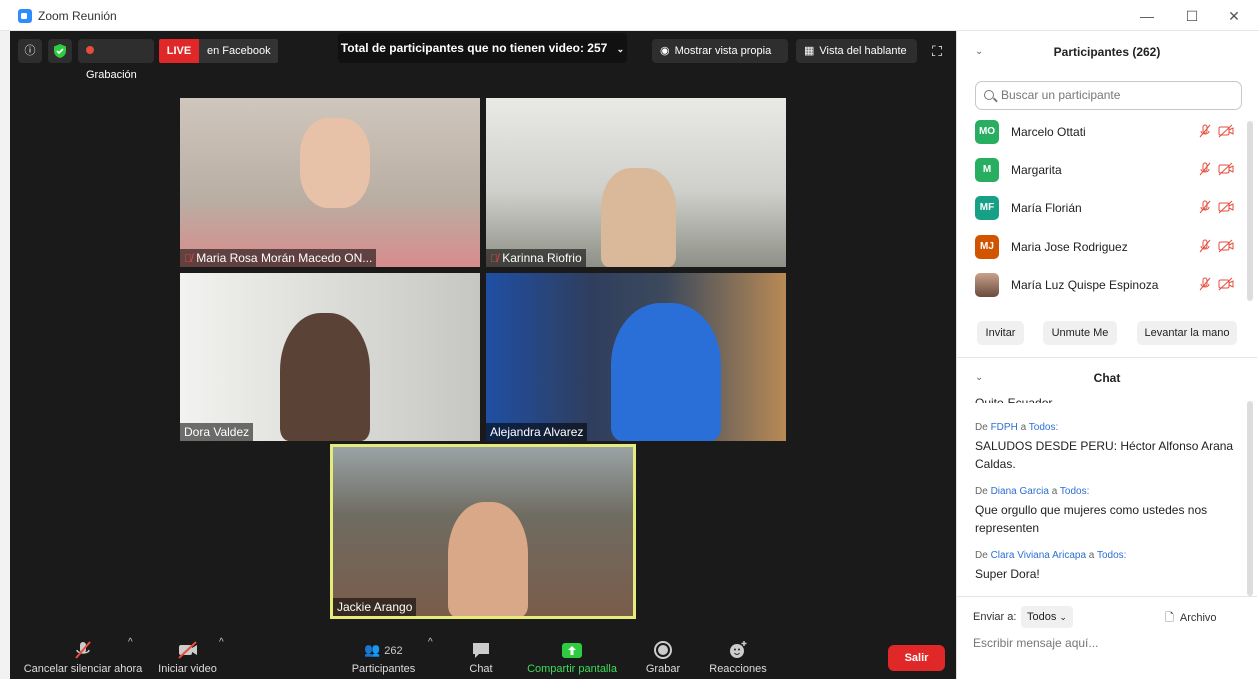 The image size is (1259, 679). I want to click on window-title: Zoom Reunión, so click(77, 16).